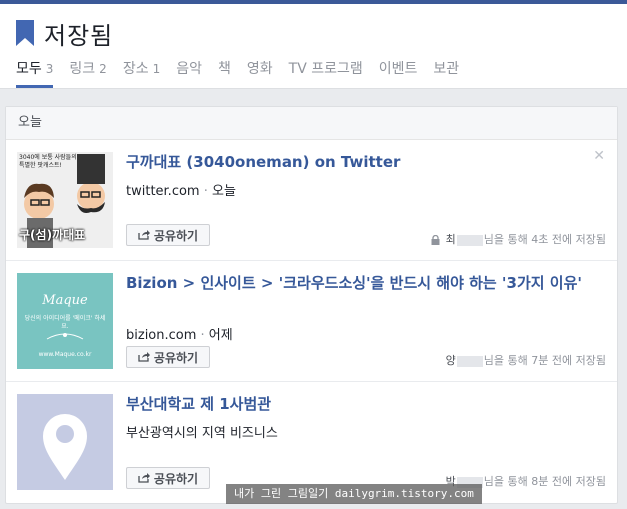 Image resolution: width=627 pixels, height=509 pixels. I want to click on tab-movies: 영화, so click(260, 73).